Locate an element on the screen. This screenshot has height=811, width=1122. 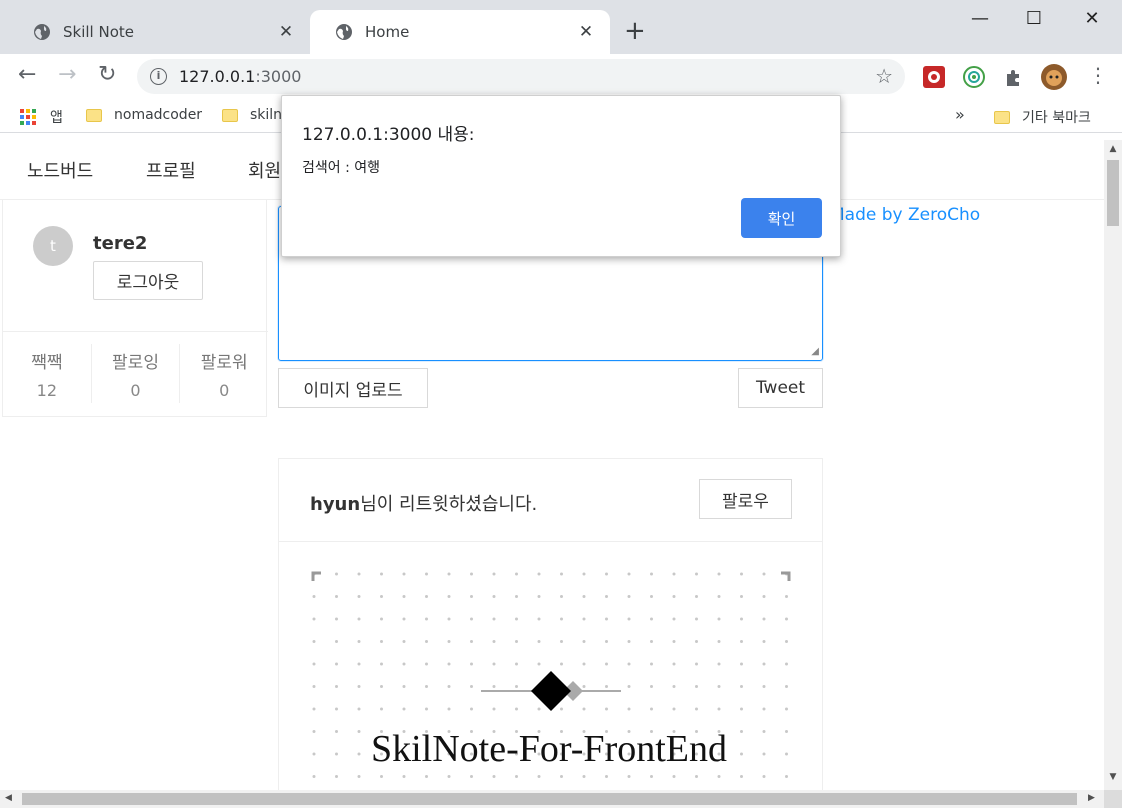
bookmarks-overflow-button: » is located at coordinates (960, 114).